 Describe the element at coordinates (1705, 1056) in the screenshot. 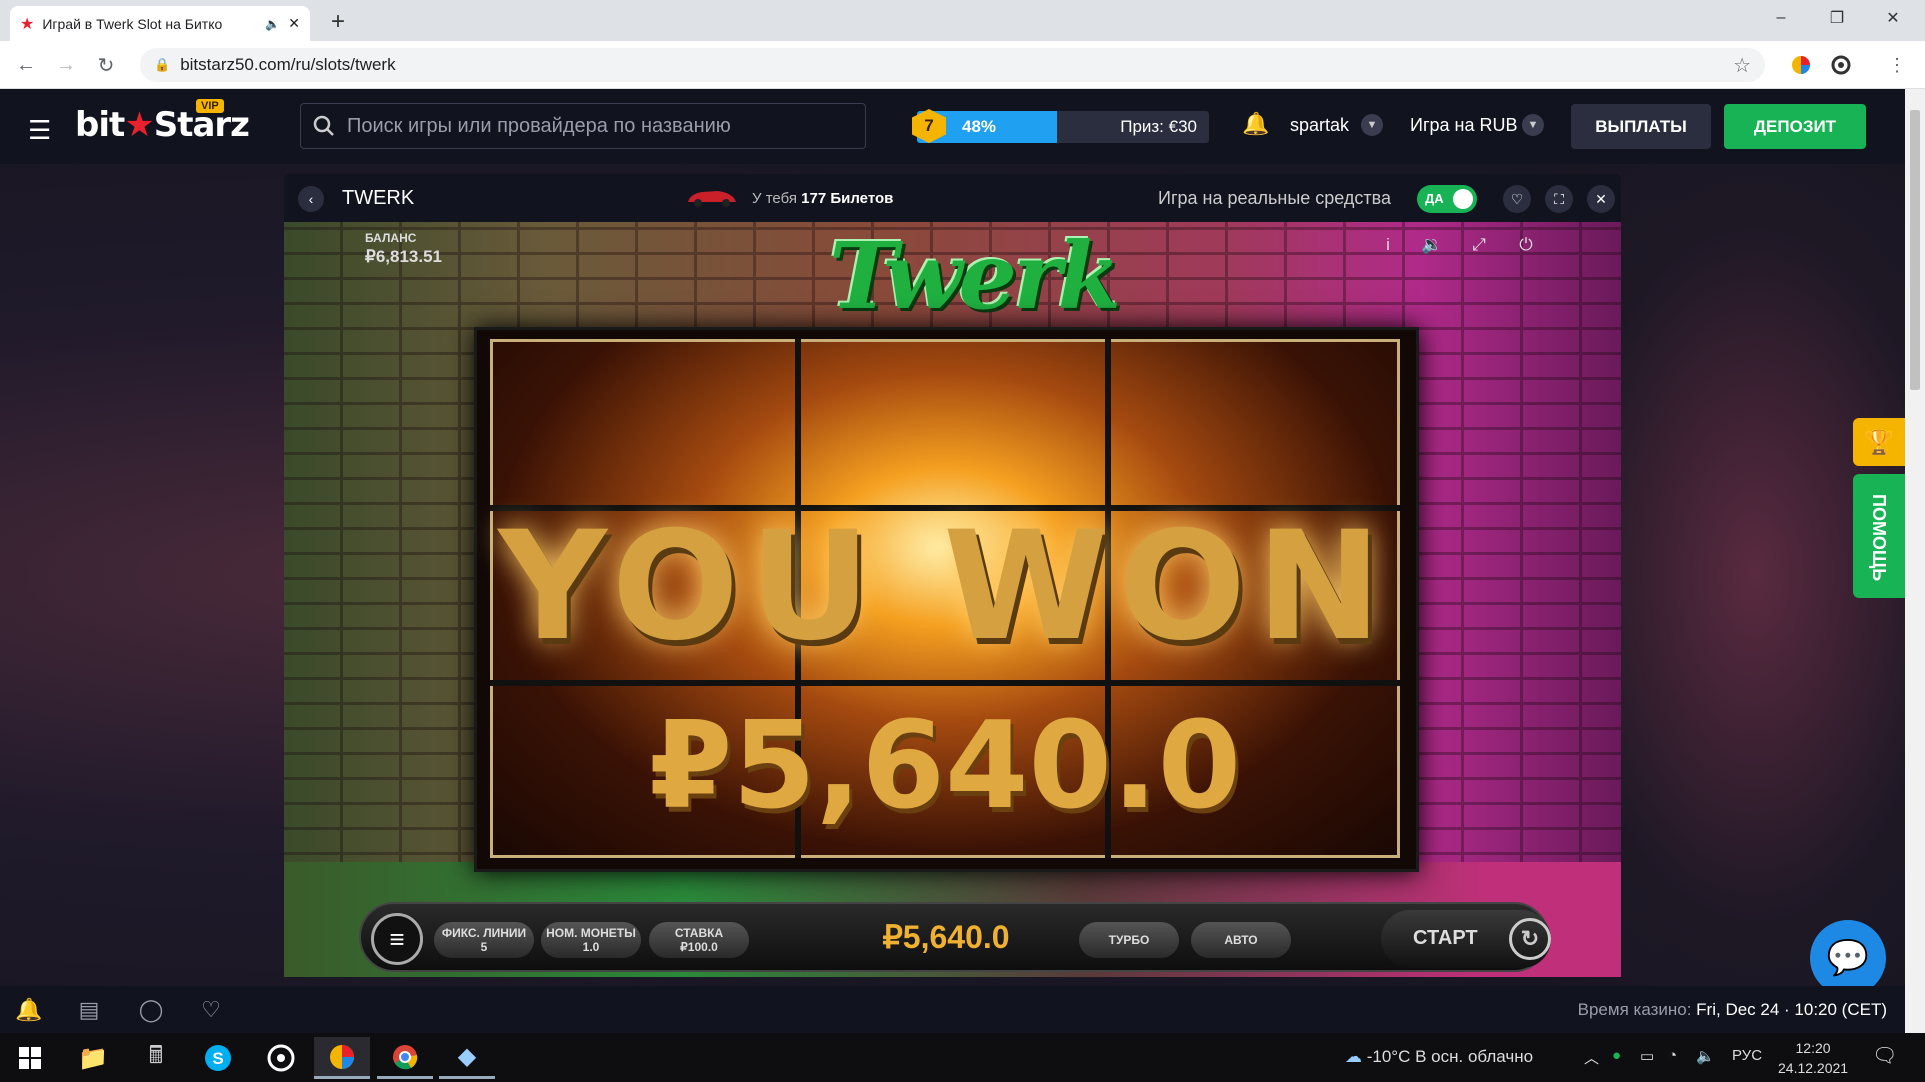

I see `volume-icon: 🔈` at that location.